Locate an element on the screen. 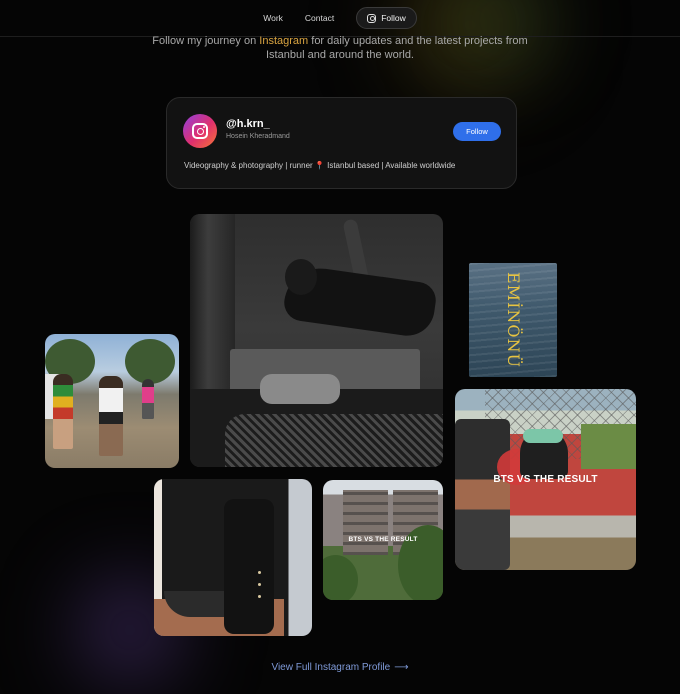 This screenshot has width=680, height=694. intro-highlight: Instagram is located at coordinates (284, 41).